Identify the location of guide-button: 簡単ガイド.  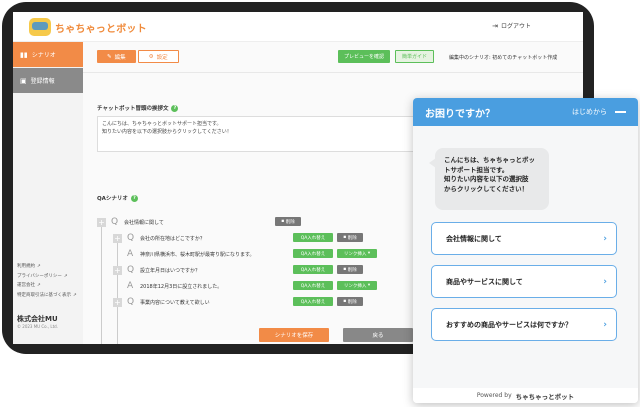
(415, 56).